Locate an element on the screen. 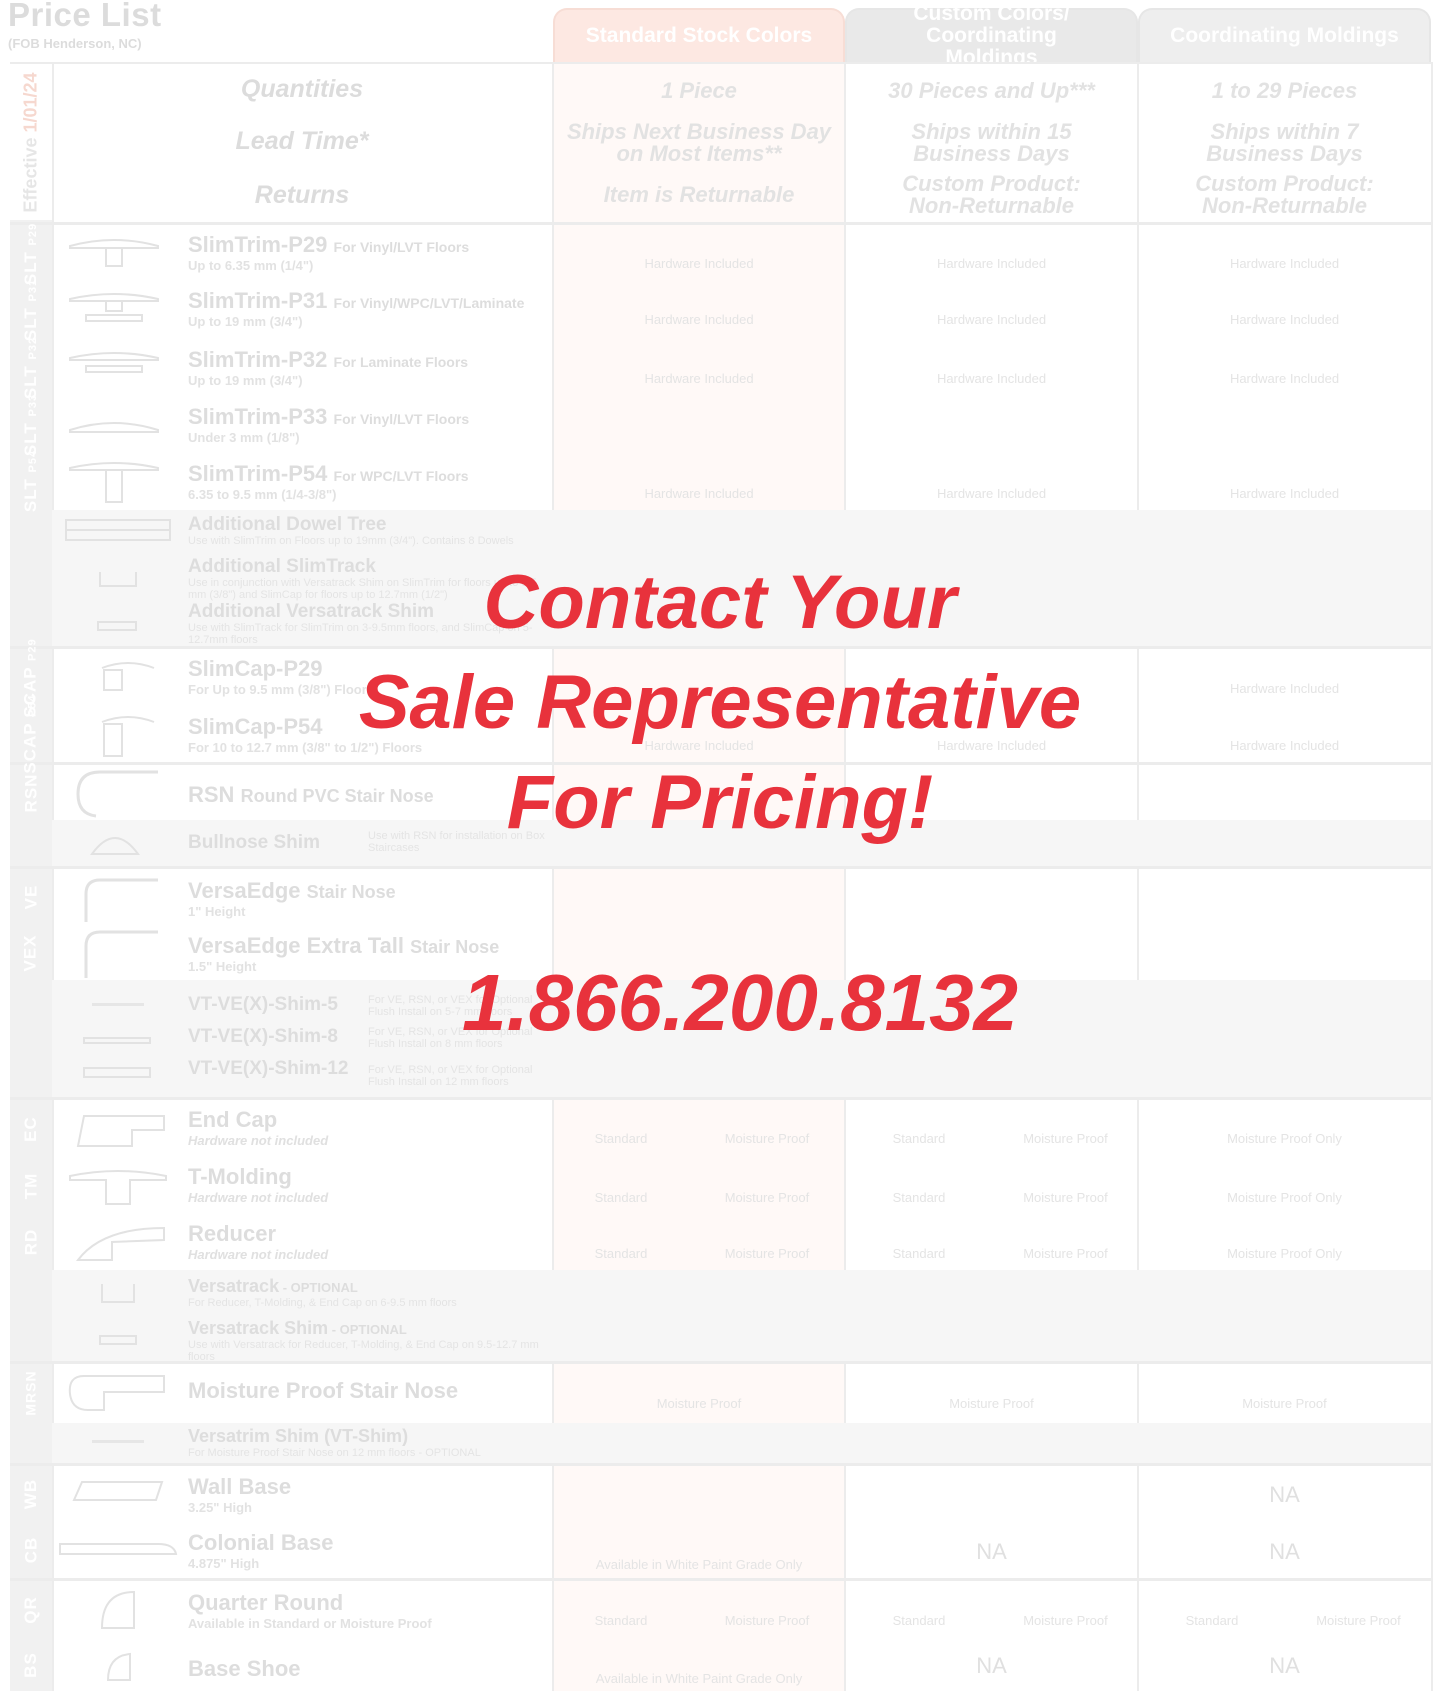 This screenshot has height=1691, width=1435. column-header-custom: Custom Colors/ Coordinating Moldings is located at coordinates (991, 36).